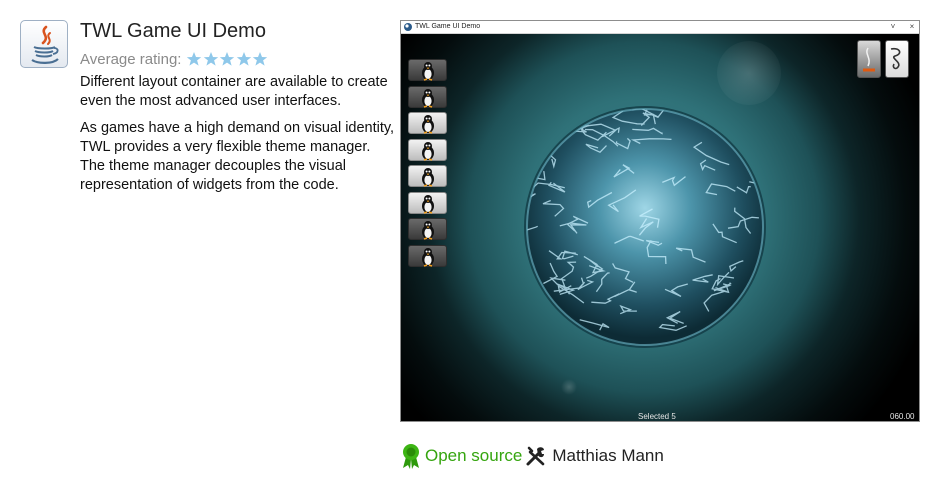  What do you see at coordinates (448, 26) in the screenshot?
I see `window-title: TWL Game UI Demo` at bounding box center [448, 26].